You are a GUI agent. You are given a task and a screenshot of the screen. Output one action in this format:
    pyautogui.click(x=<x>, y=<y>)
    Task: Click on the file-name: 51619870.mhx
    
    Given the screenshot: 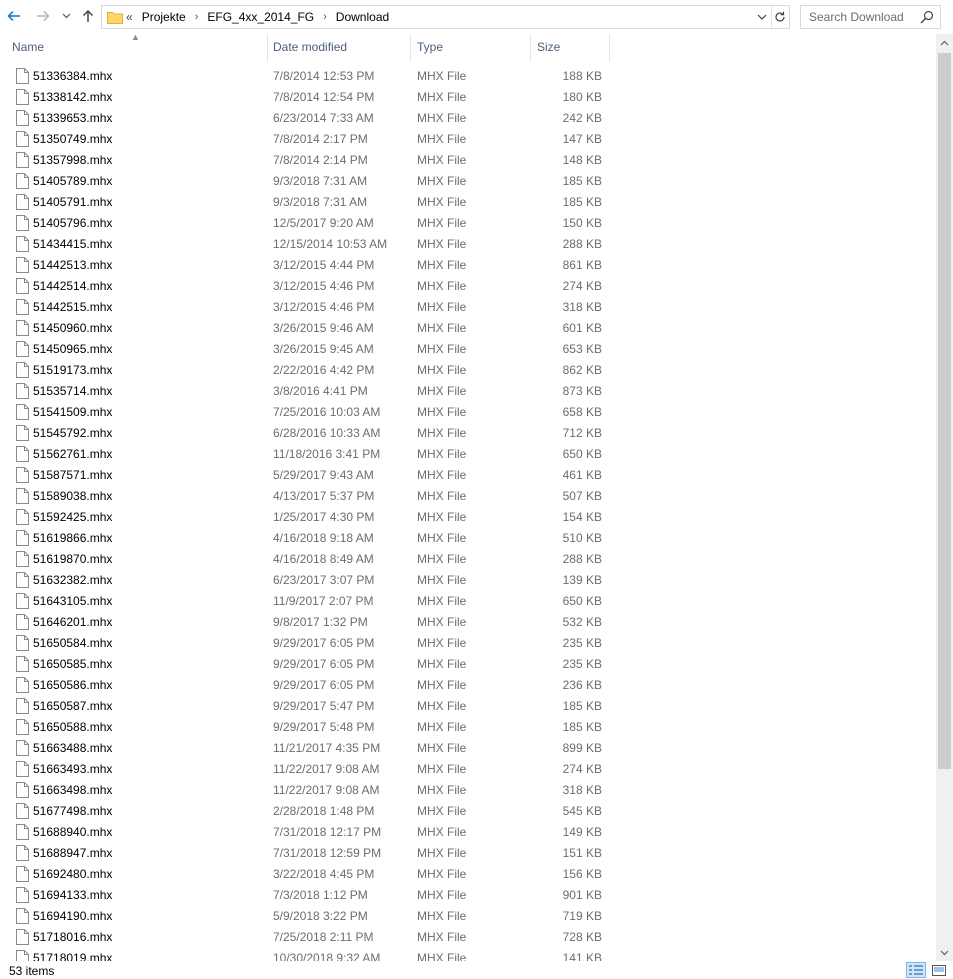 What is the action you would take?
    pyautogui.click(x=72, y=559)
    